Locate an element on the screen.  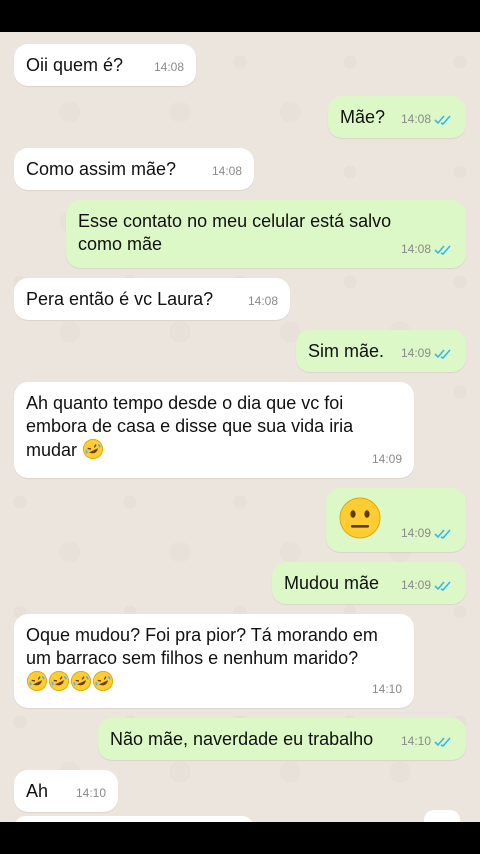
bottom-black-bar is located at coordinates (240, 838).